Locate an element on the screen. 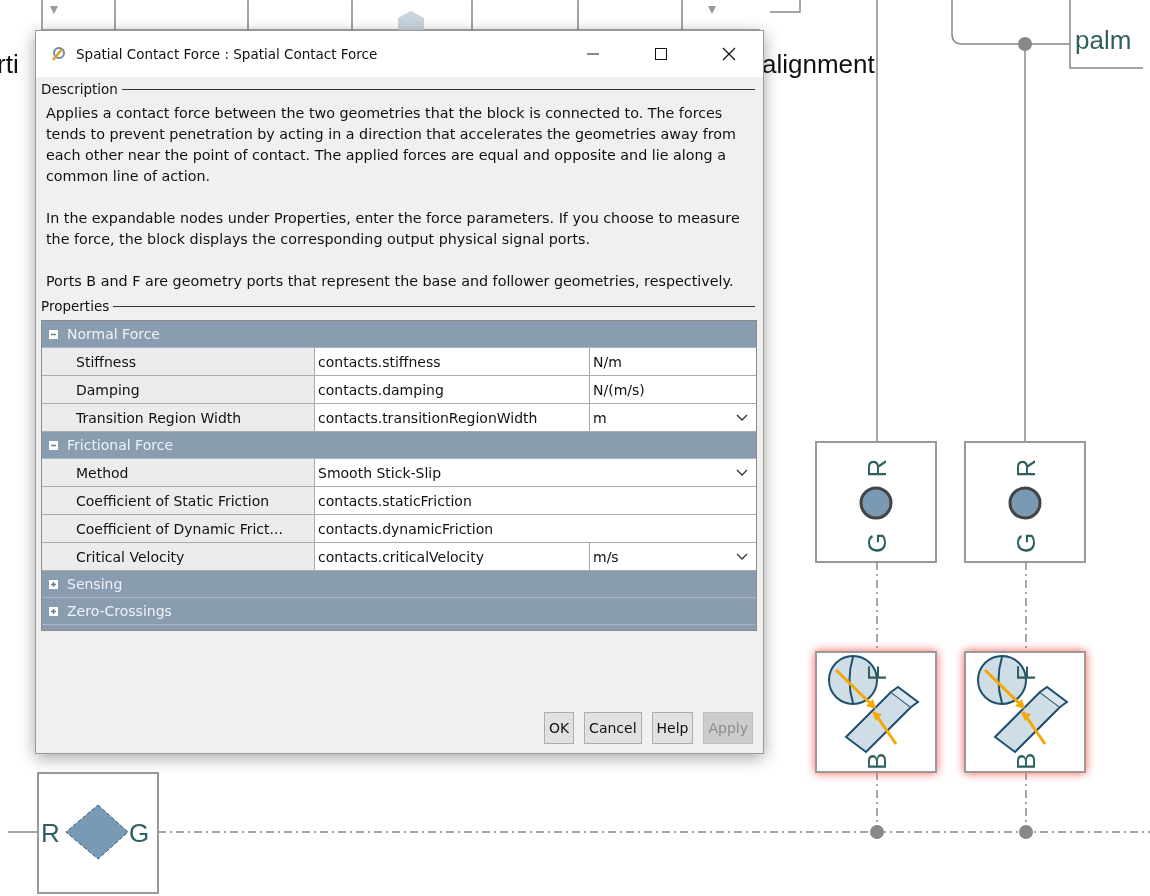  description-text: Applies a contact force between the two geometries that the block is connected to. The forces tends to prevent penetration by acting in a direction that accelerates the geometries away from each other near the point of contact. The applied forces are equal and opposite and lie along a common line of action. is located at coordinates (392, 145).